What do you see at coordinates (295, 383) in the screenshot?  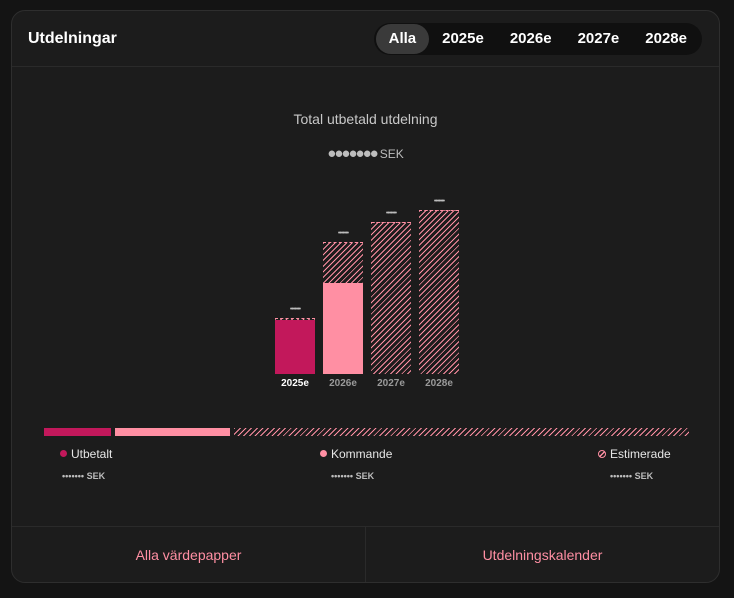 I see `bar-category-label-2025e: 2025e` at bounding box center [295, 383].